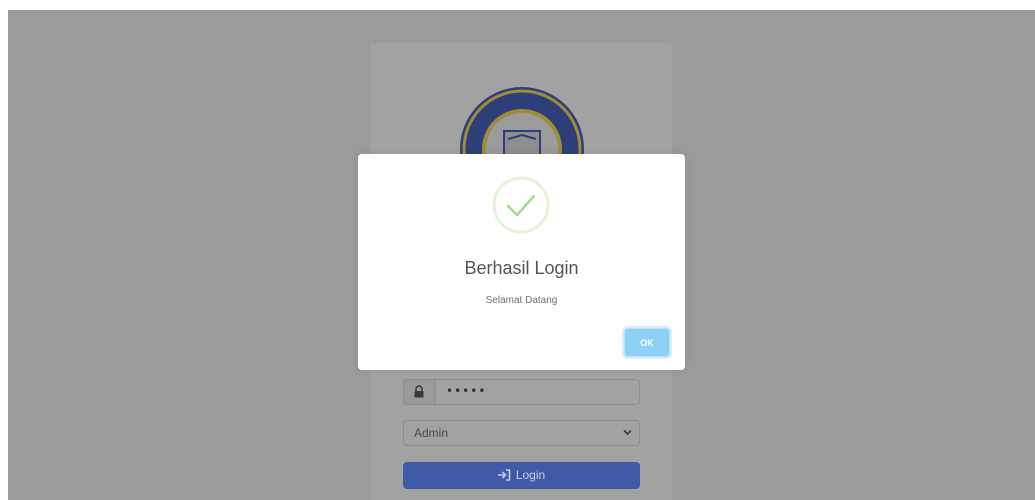 This screenshot has height=500, width=1035. What do you see at coordinates (431, 433) in the screenshot?
I see `role-selected-value: Admin` at bounding box center [431, 433].